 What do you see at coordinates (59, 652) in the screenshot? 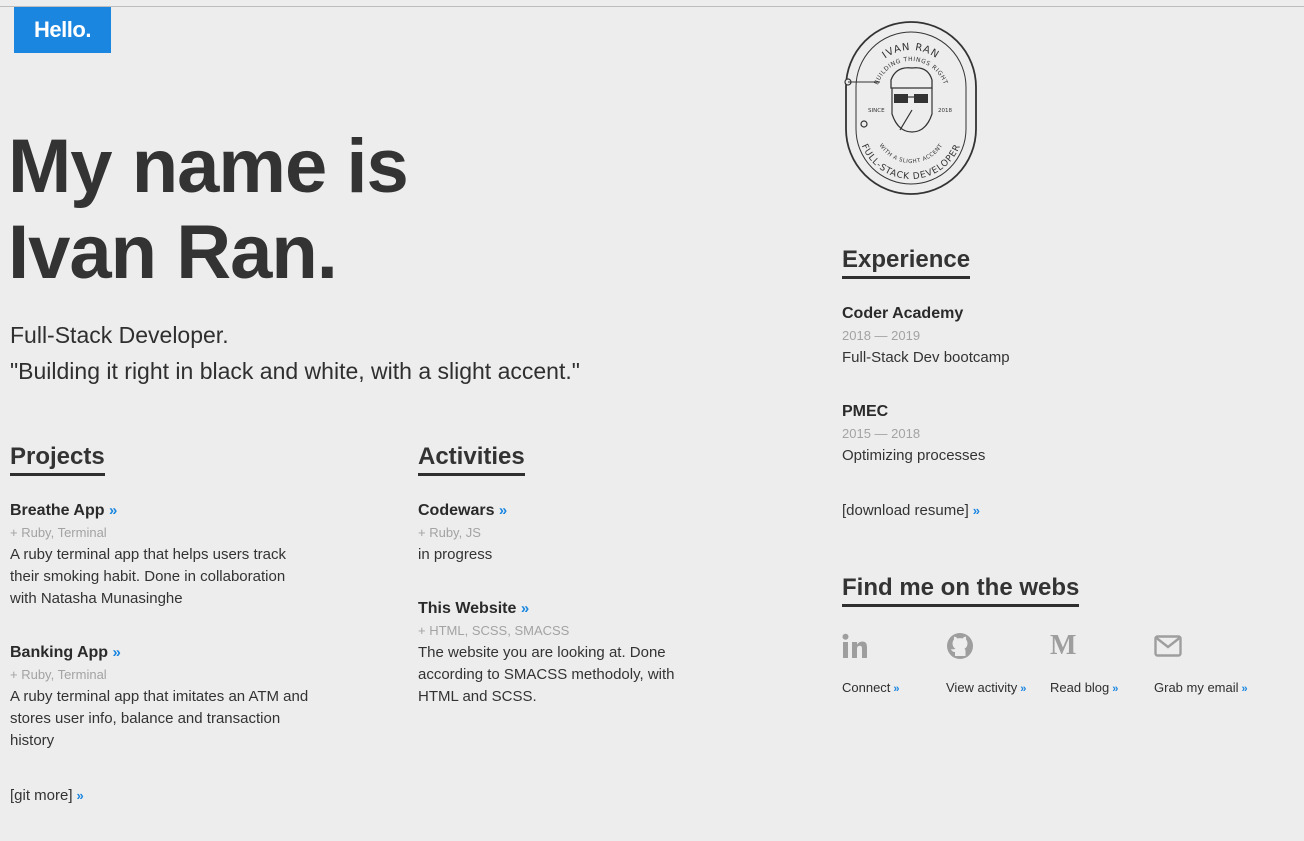
I see `project-name-link: Banking App` at bounding box center [59, 652].